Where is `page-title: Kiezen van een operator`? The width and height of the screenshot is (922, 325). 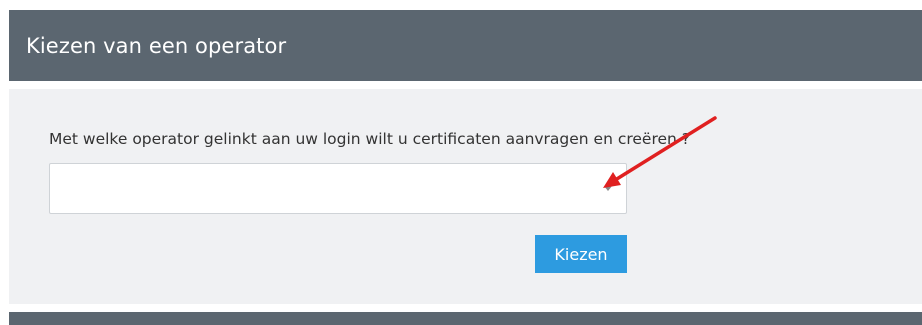 page-title: Kiezen van een operator is located at coordinates (156, 45).